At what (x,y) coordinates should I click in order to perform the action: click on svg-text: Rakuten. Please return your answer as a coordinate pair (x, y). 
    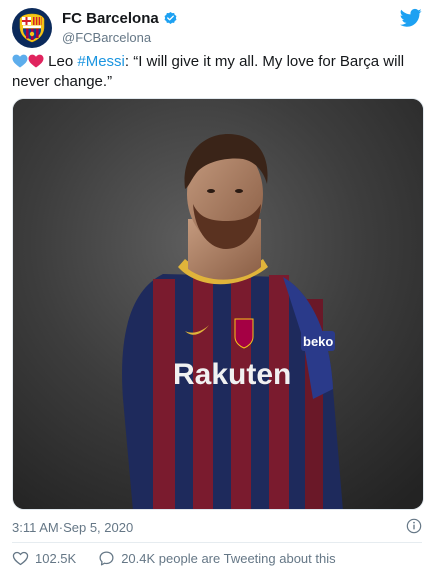
    Looking at the image, I should click on (232, 374).